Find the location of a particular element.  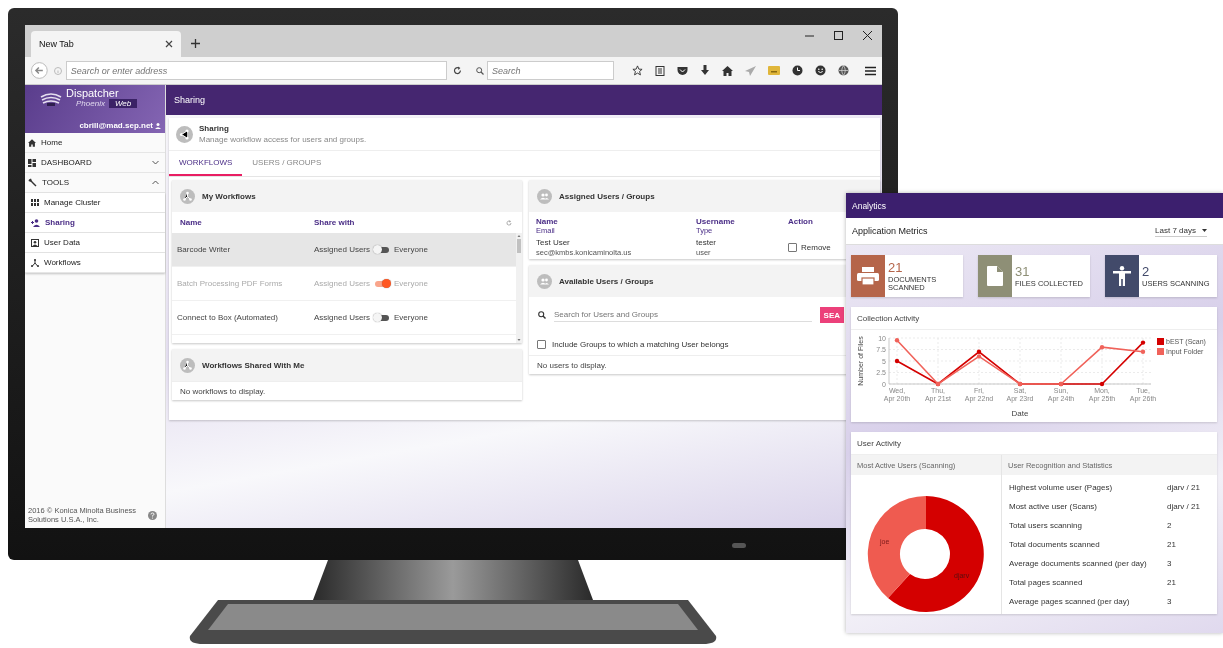

workflow-name: Batch Processing PDF Forms is located at coordinates (230, 283).